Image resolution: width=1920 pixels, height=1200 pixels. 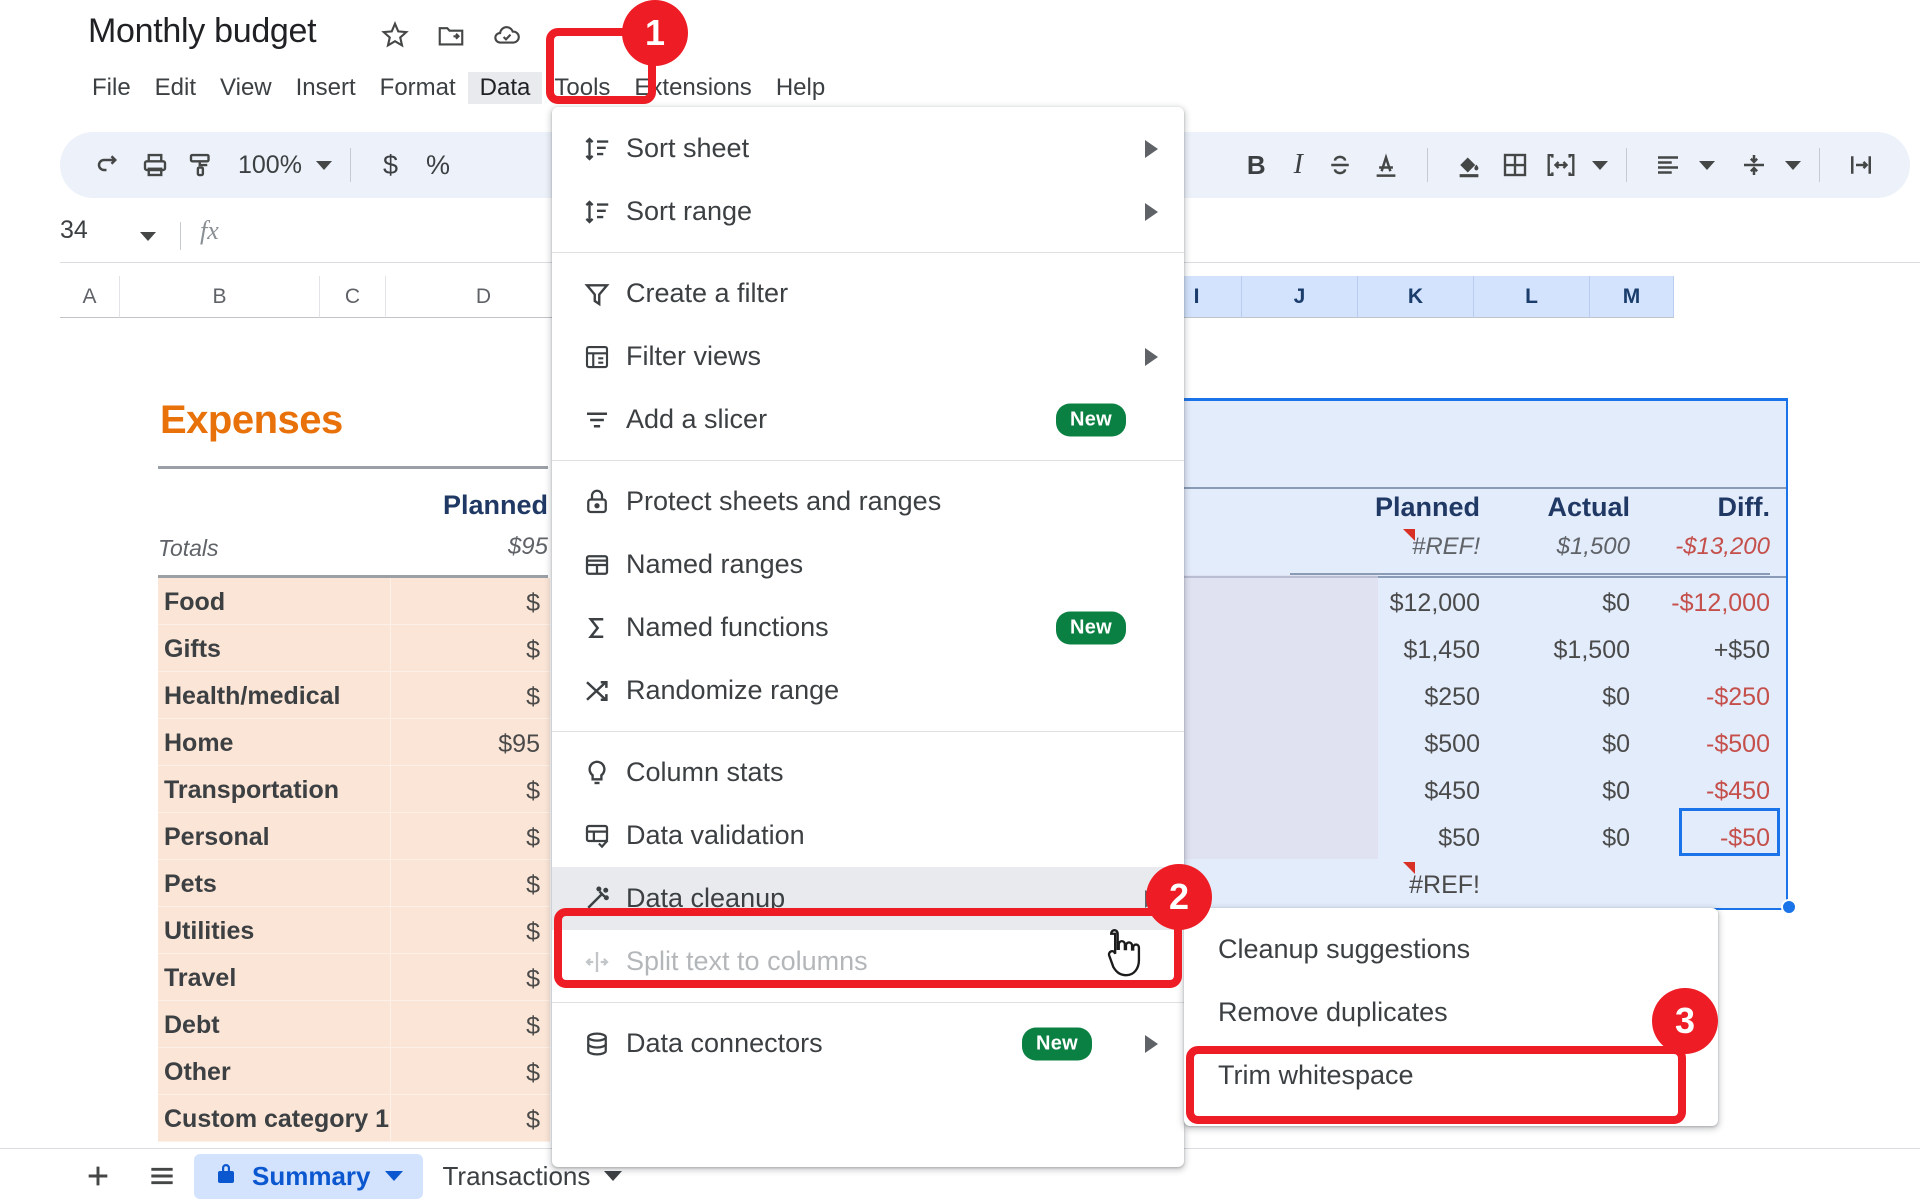 I want to click on menu-item-label: Create a filter, so click(x=707, y=293).